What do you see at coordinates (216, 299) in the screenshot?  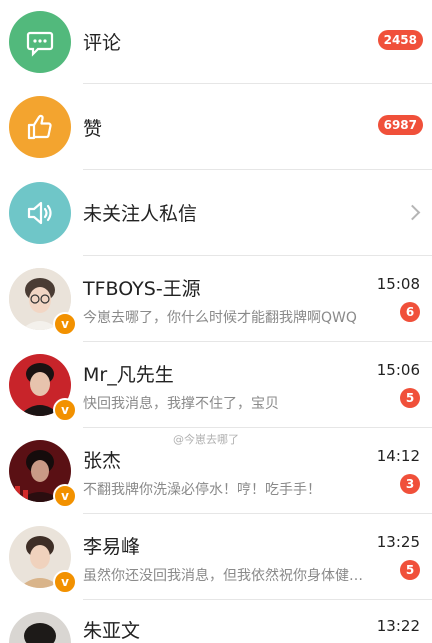 I see `chat-row: v TFBOYS-王源 15:08 今崽去哪了，你什么时候才能翻我牌啊QWQ 6` at bounding box center [216, 299].